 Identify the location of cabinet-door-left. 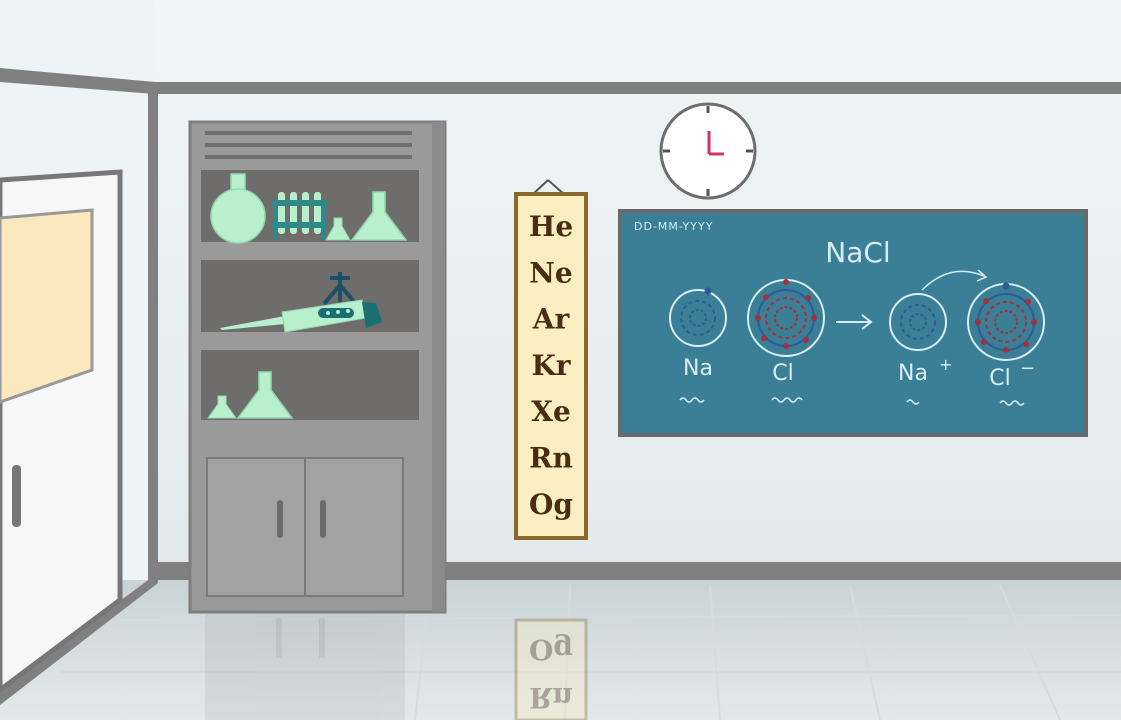
(256, 527).